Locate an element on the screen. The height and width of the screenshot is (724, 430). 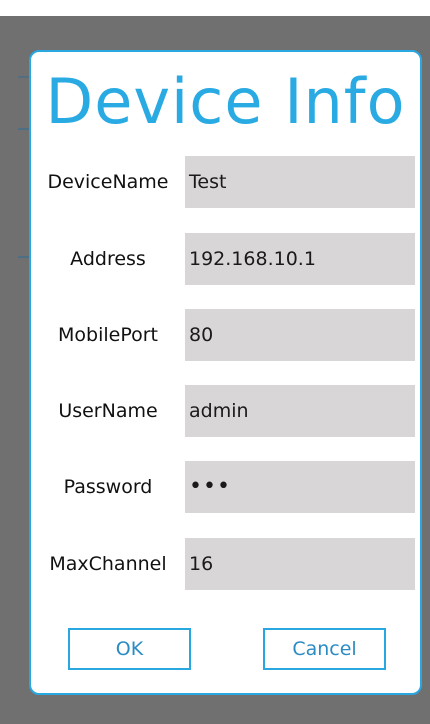
max-channel-row: MaxChannel 16 is located at coordinates (225, 564).